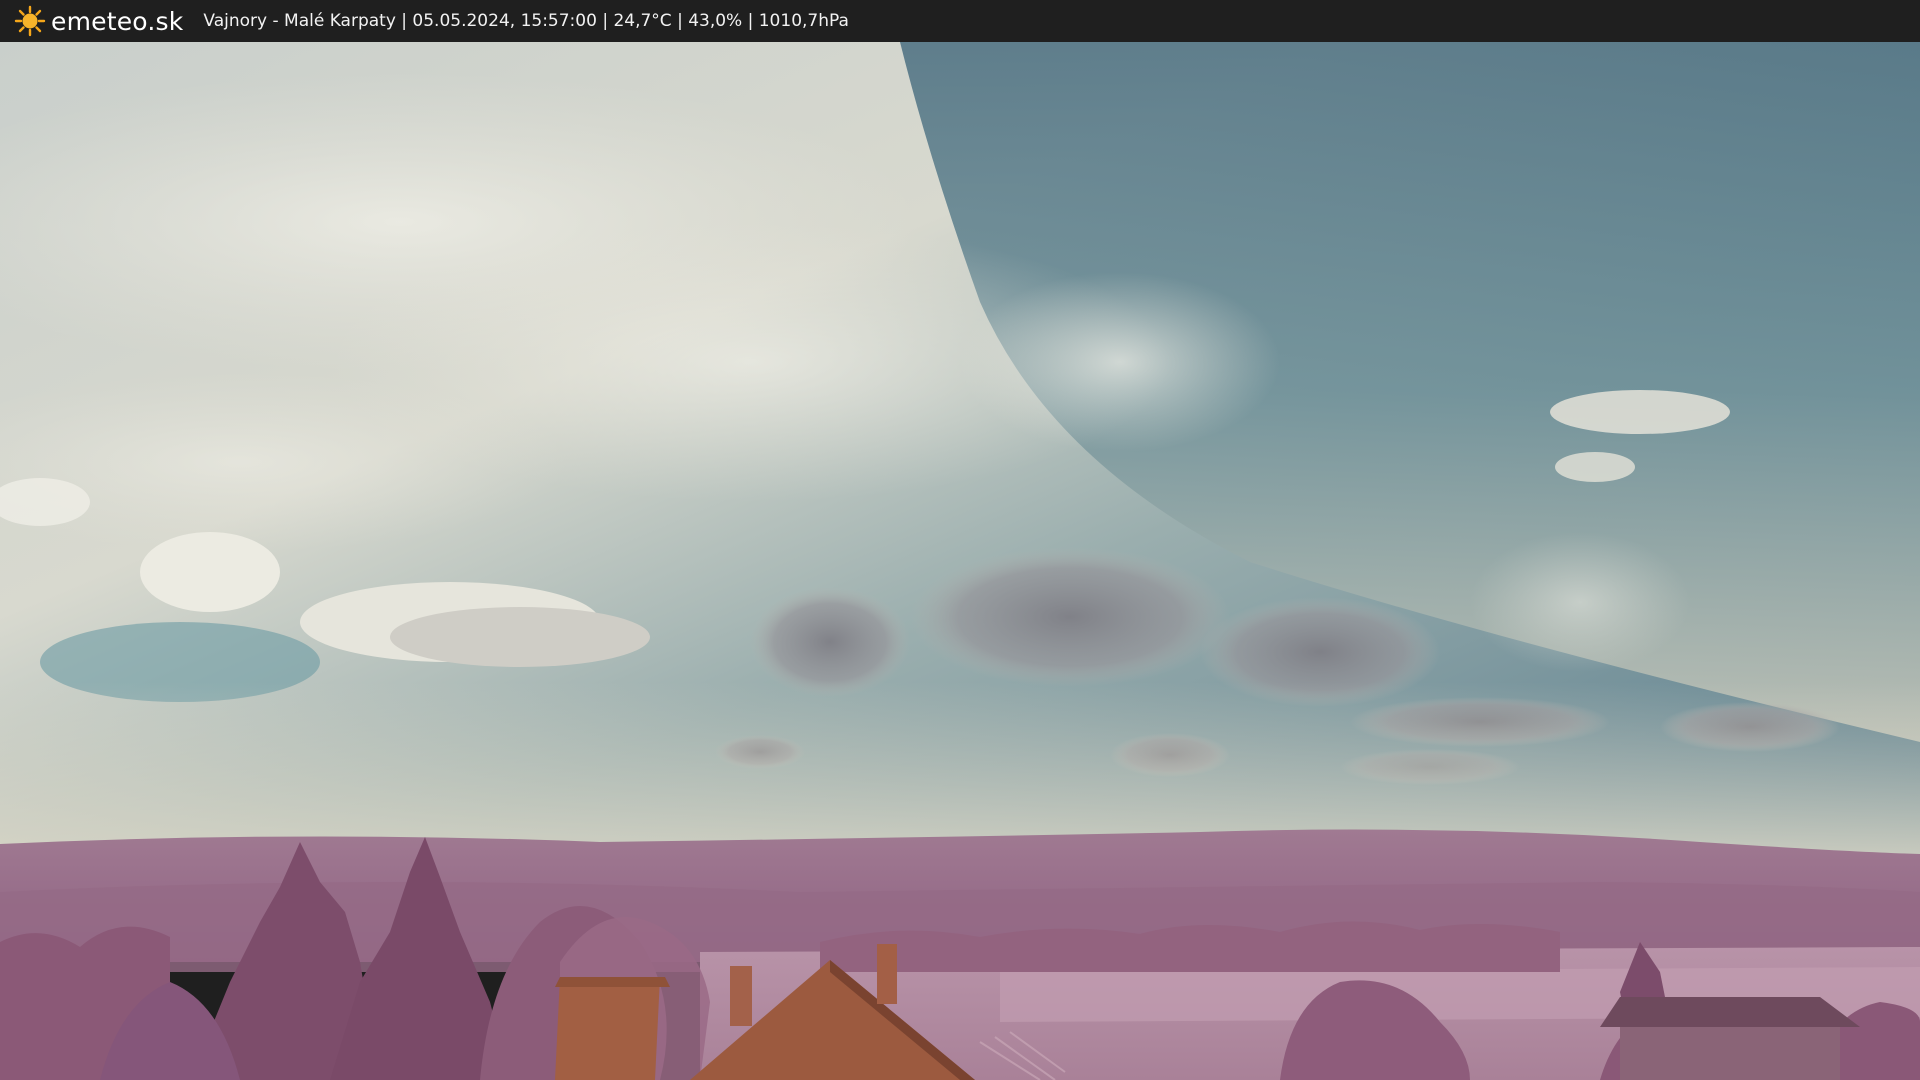  What do you see at coordinates (117, 21) in the screenshot?
I see `brand-name: emeteo.sk` at bounding box center [117, 21].